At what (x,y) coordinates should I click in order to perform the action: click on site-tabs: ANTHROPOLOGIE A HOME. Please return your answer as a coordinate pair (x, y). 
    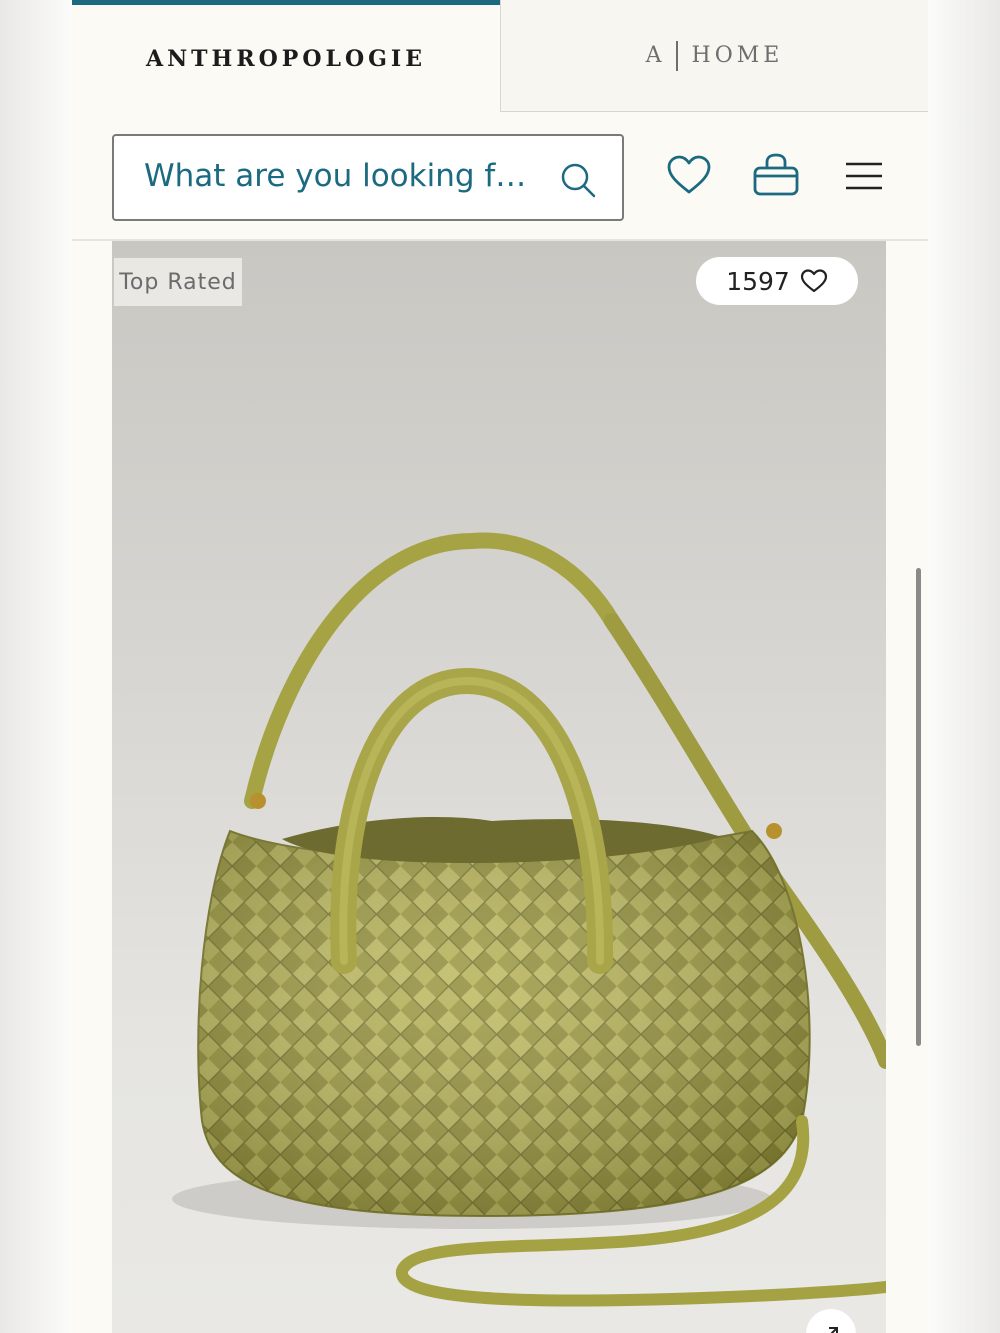
    Looking at the image, I should click on (500, 56).